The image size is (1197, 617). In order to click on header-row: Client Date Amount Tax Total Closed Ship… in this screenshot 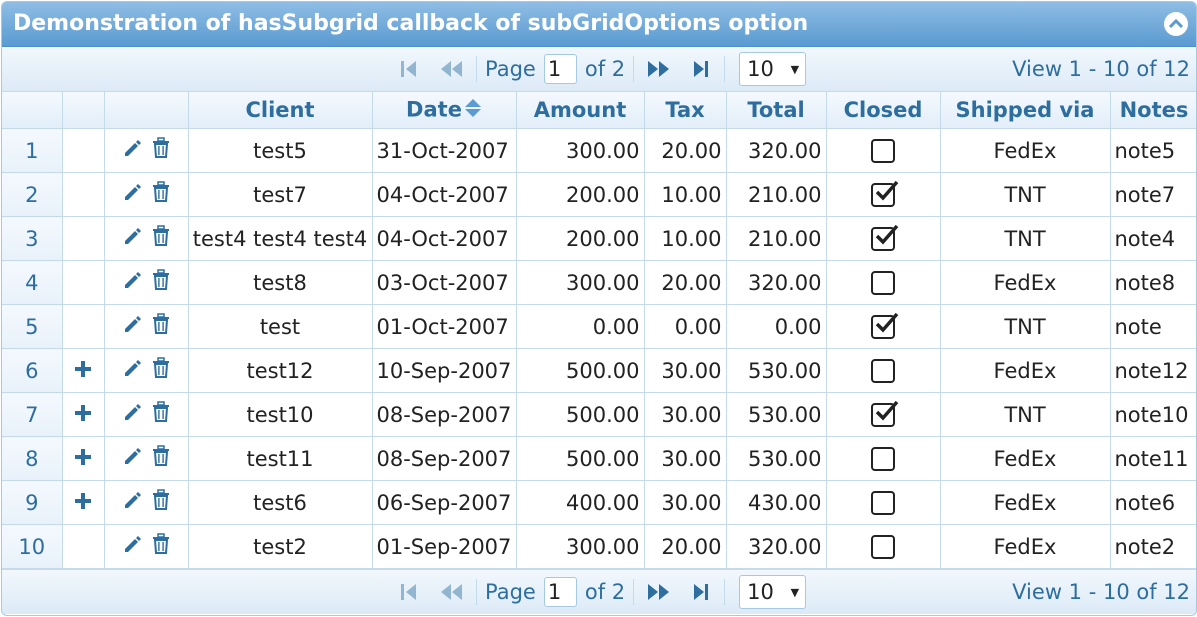, I will do `click(599, 110)`.